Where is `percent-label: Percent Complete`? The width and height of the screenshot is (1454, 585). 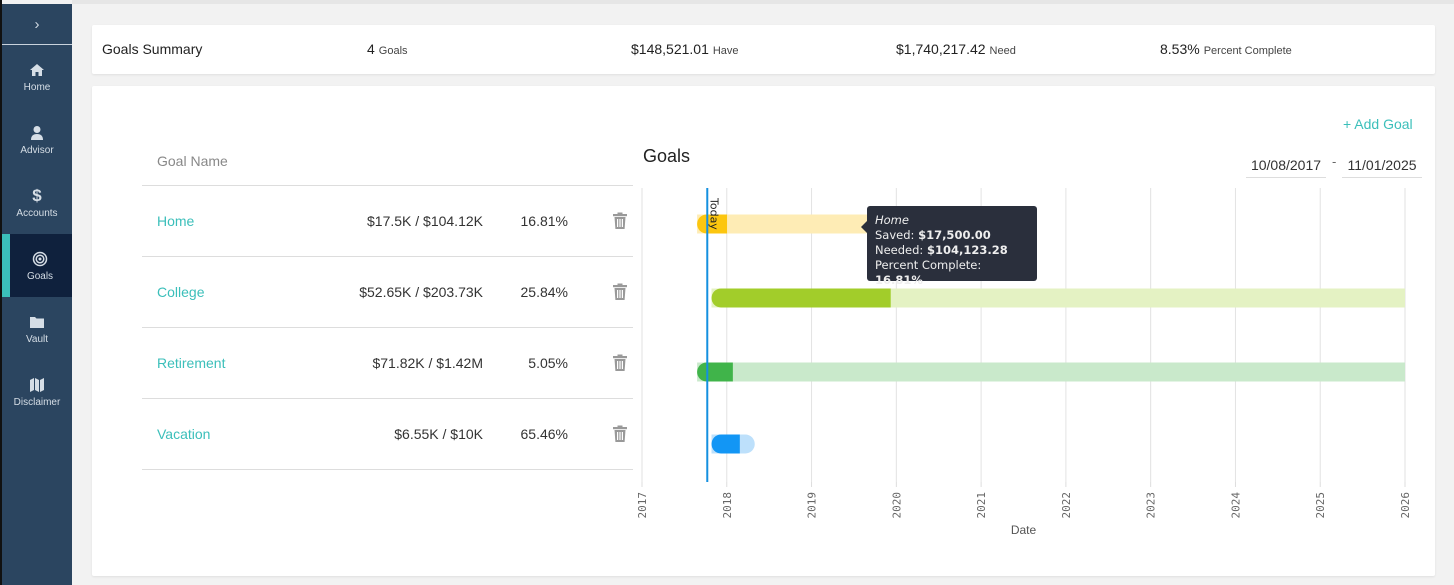 percent-label: Percent Complete is located at coordinates (1247, 51).